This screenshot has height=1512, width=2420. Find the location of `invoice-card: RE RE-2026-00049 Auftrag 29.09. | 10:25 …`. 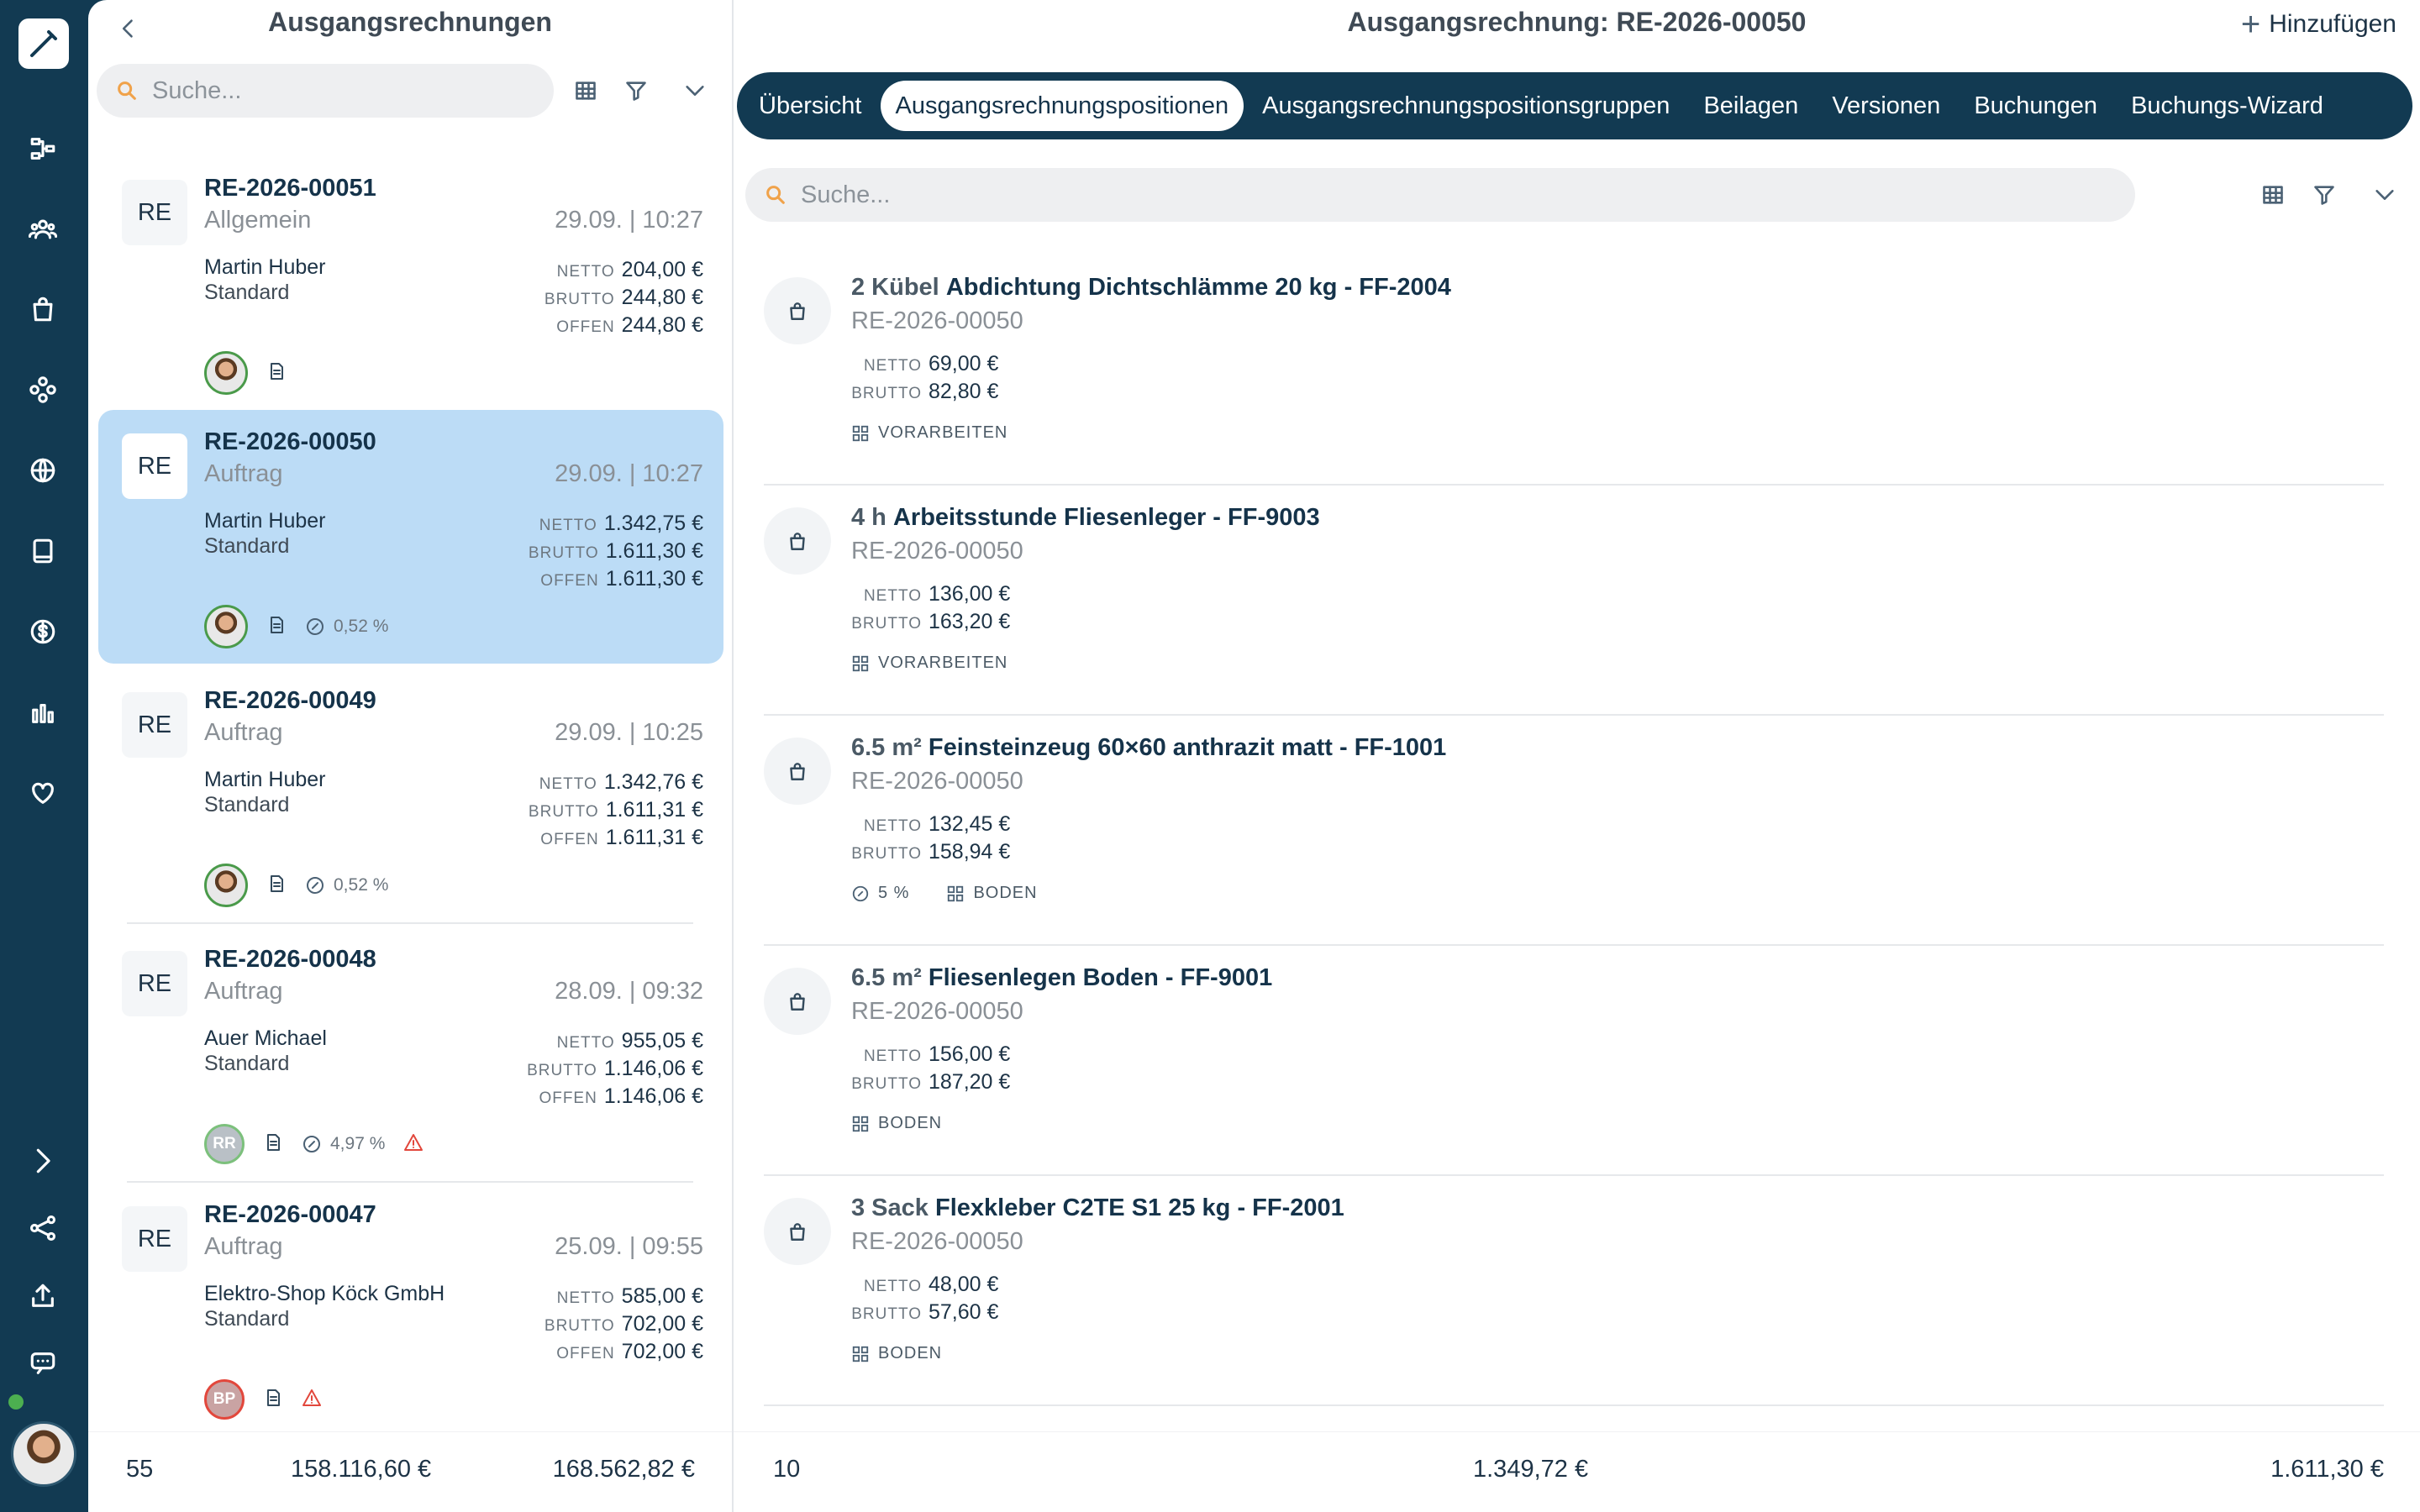

invoice-card: RE RE-2026-00049 Auftrag 29.09. | 10:25 … is located at coordinates (411, 796).